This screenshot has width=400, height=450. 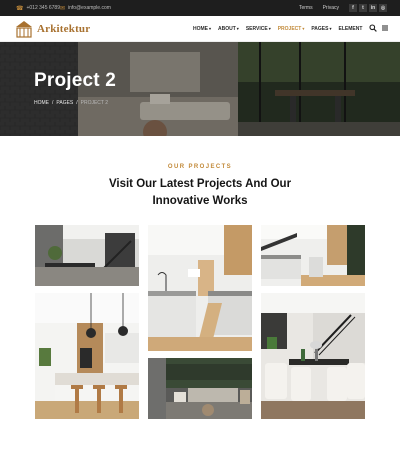 I want to click on nav-item-element: ELEMENT, so click(x=351, y=29).